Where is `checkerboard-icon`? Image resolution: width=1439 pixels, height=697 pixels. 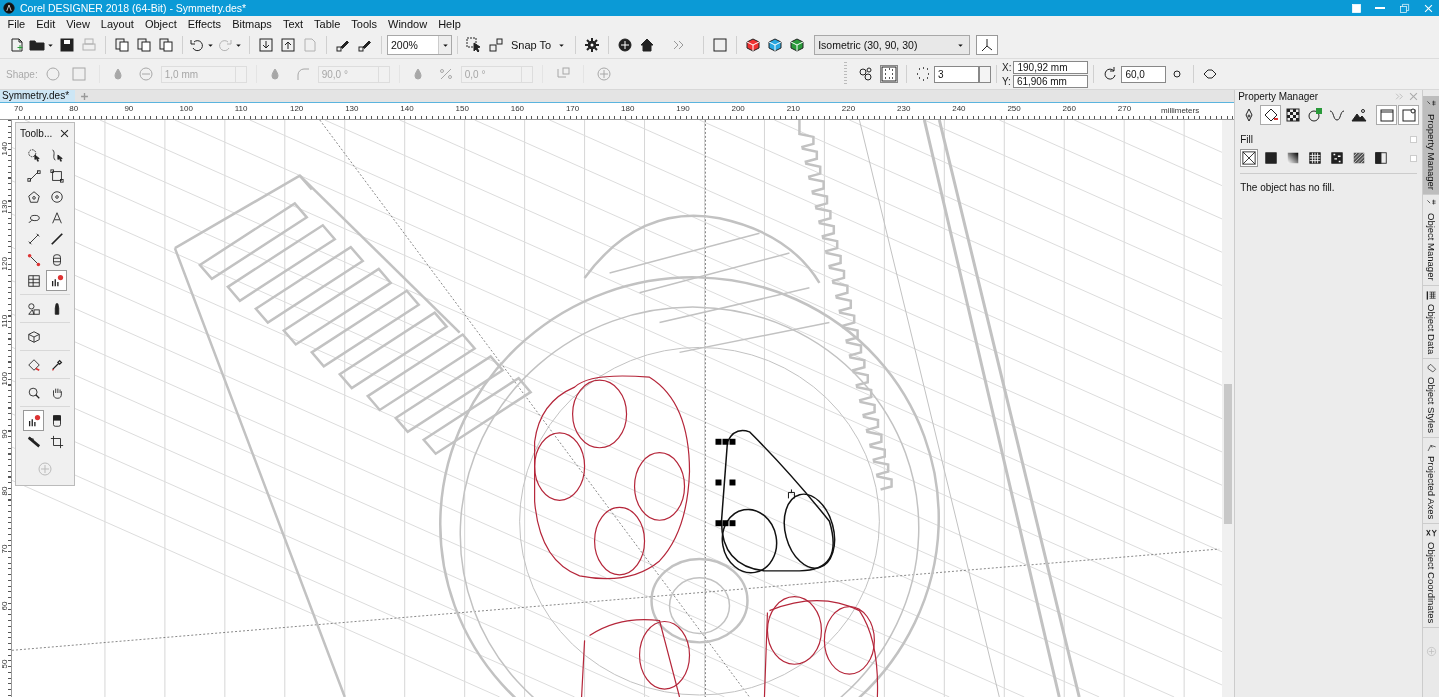
checkerboard-icon is located at coordinates (1292, 115).